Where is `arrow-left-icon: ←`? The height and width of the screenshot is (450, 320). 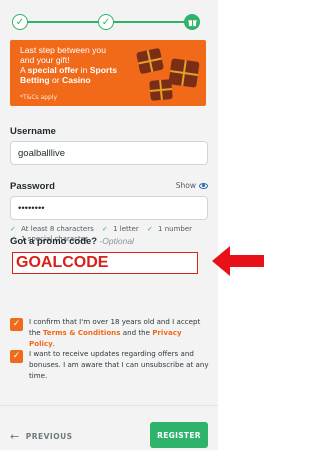
arrow-left-icon: ← is located at coordinates (15, 436).